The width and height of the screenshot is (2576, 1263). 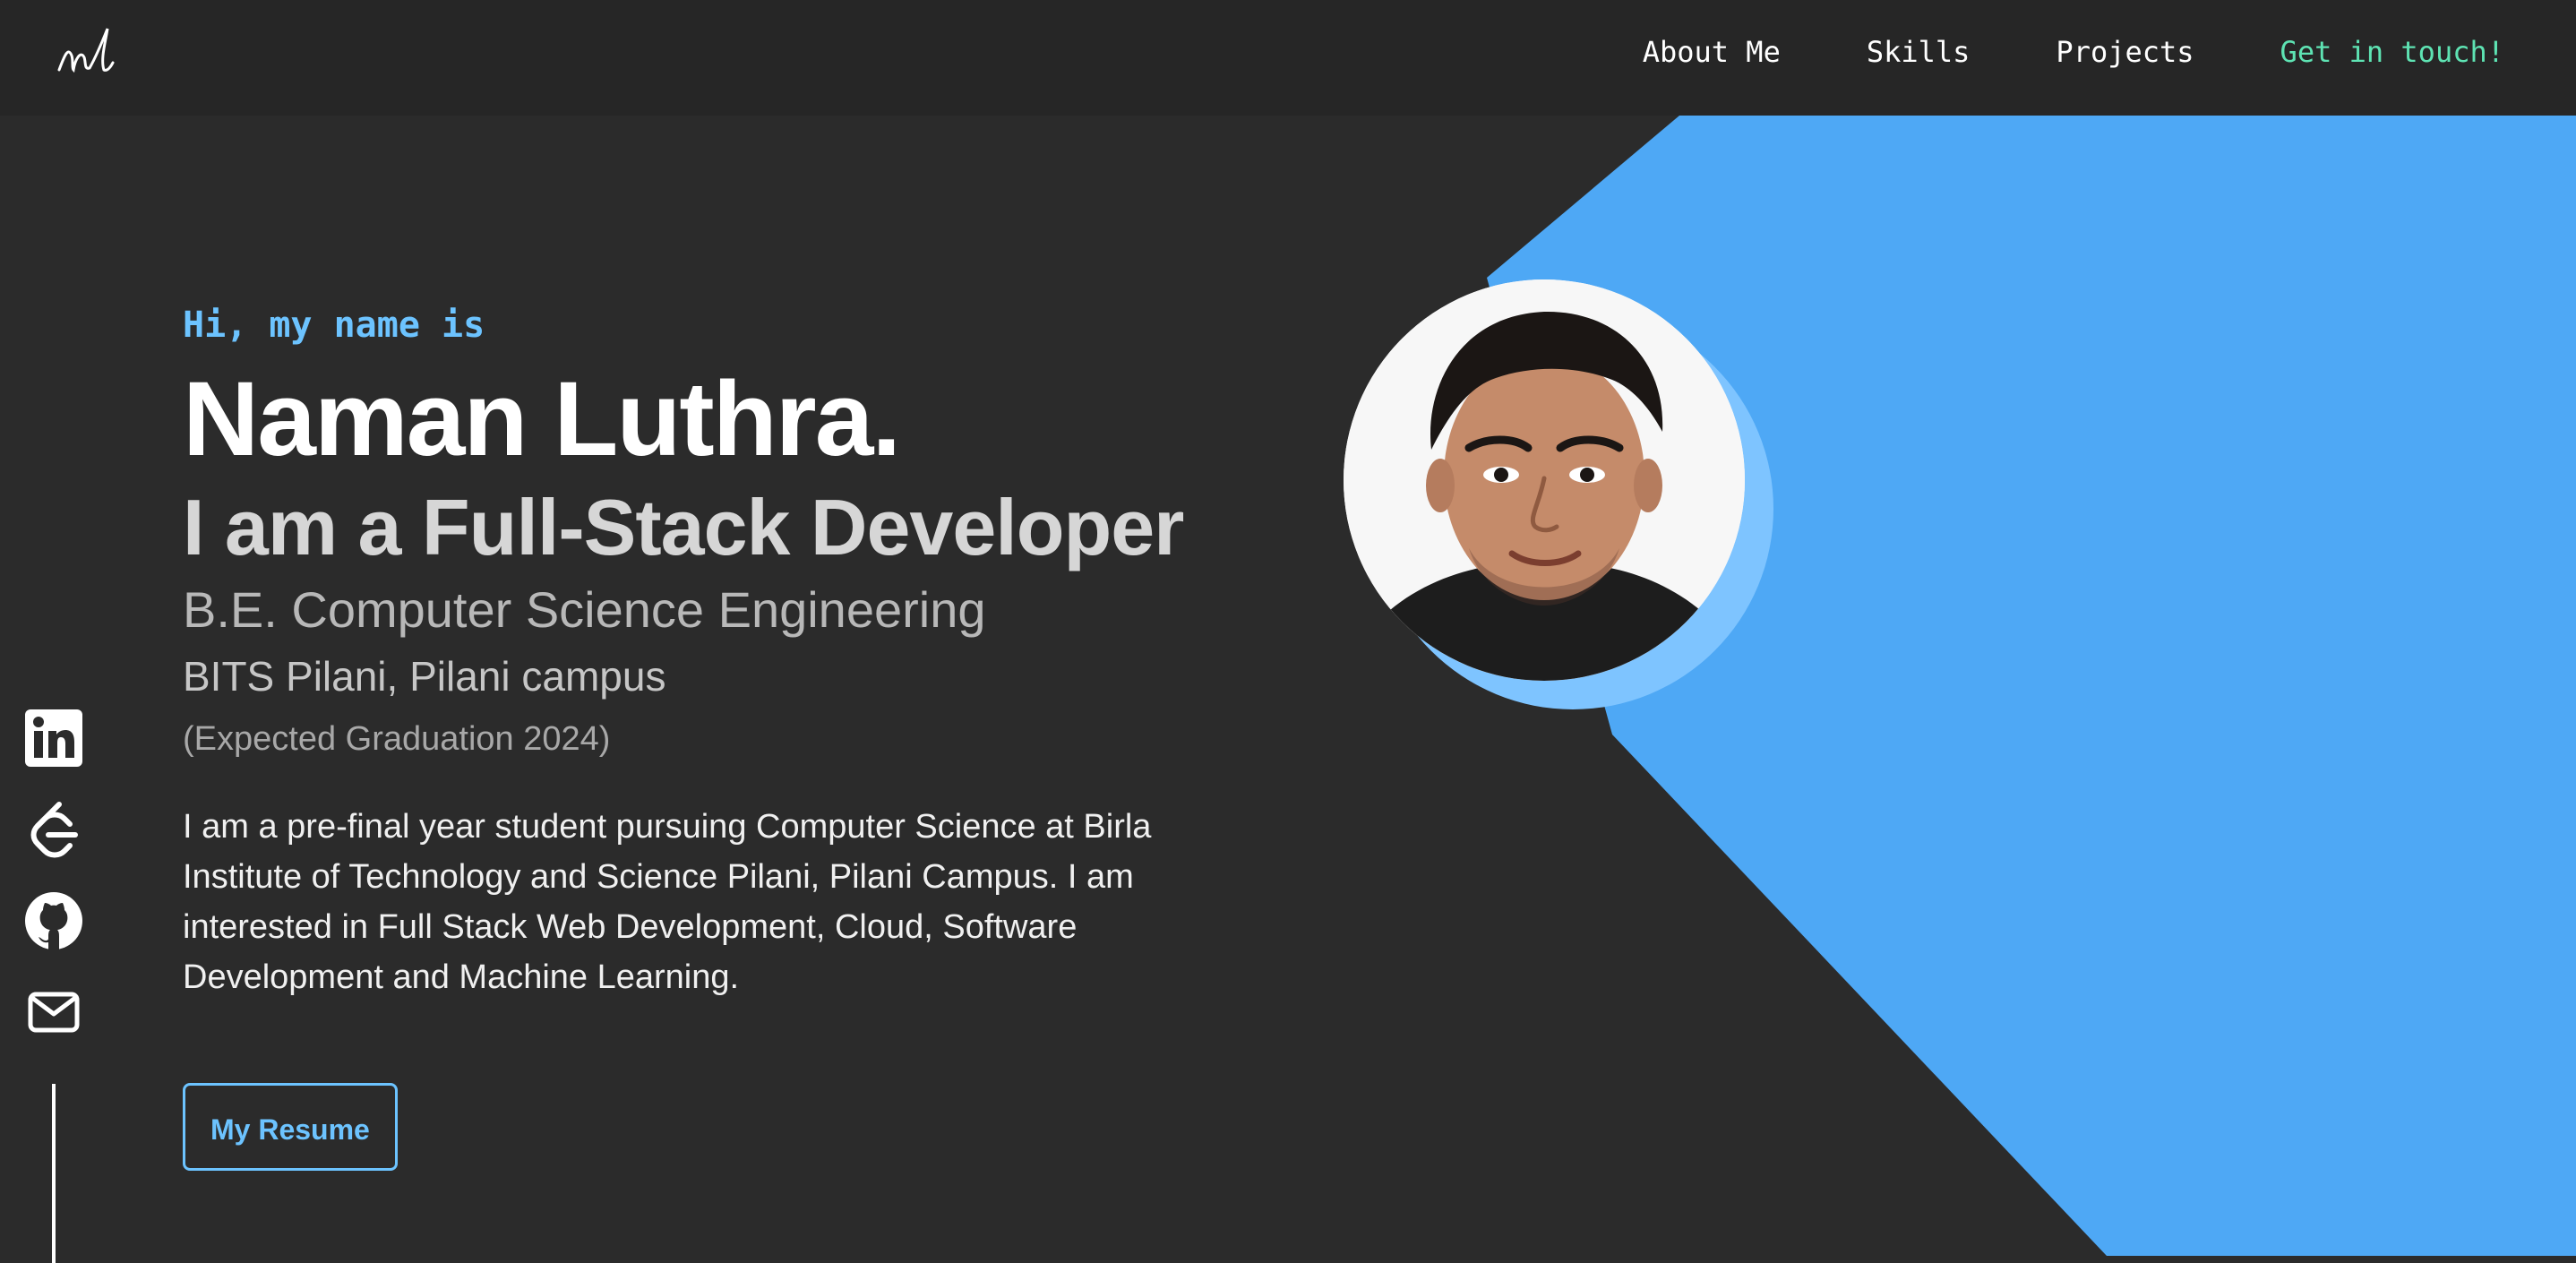 I want to click on nav-get-in-touch: Get in touch!, so click(x=2392, y=52).